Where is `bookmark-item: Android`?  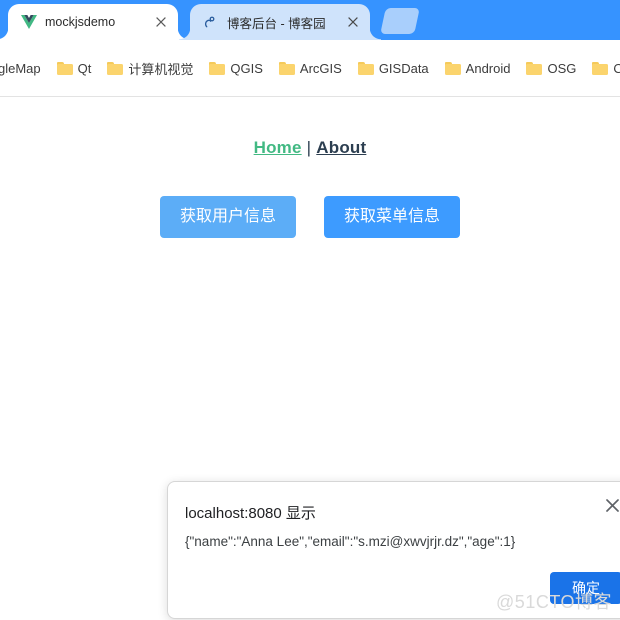 bookmark-item: Android is located at coordinates (478, 68).